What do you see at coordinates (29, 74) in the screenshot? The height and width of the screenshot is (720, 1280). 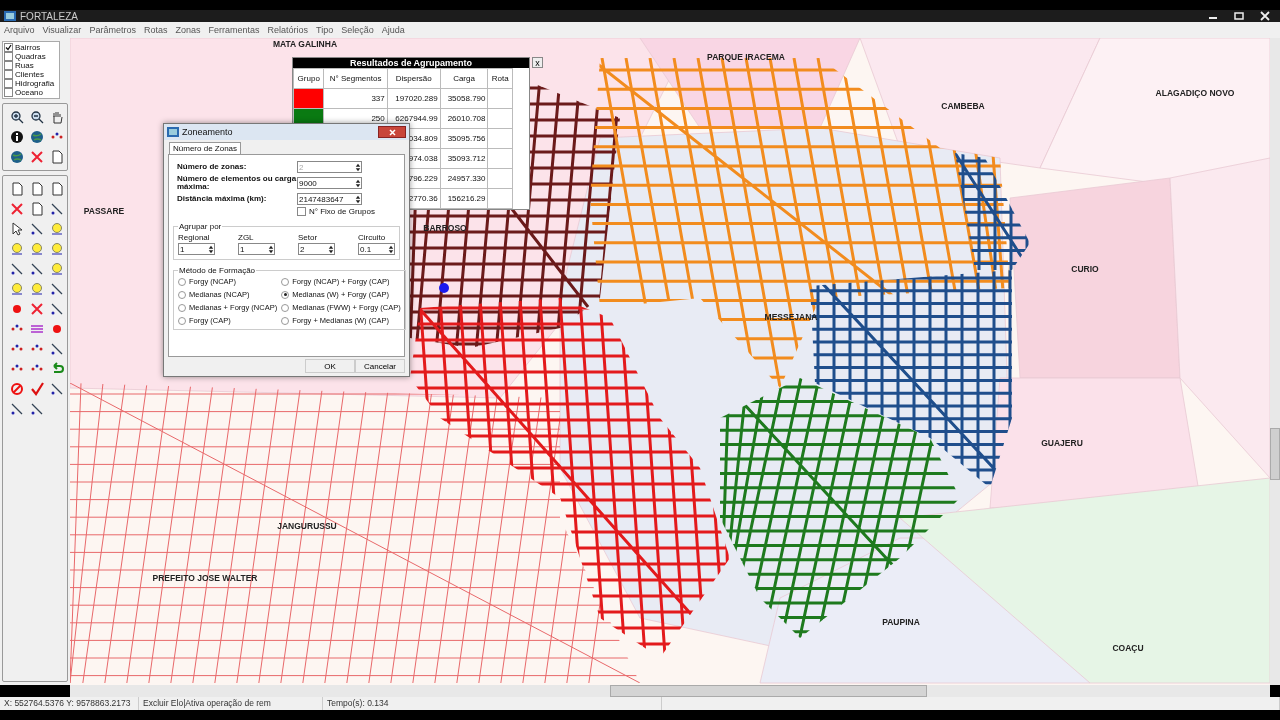 I see `layer-label: Clientes` at bounding box center [29, 74].